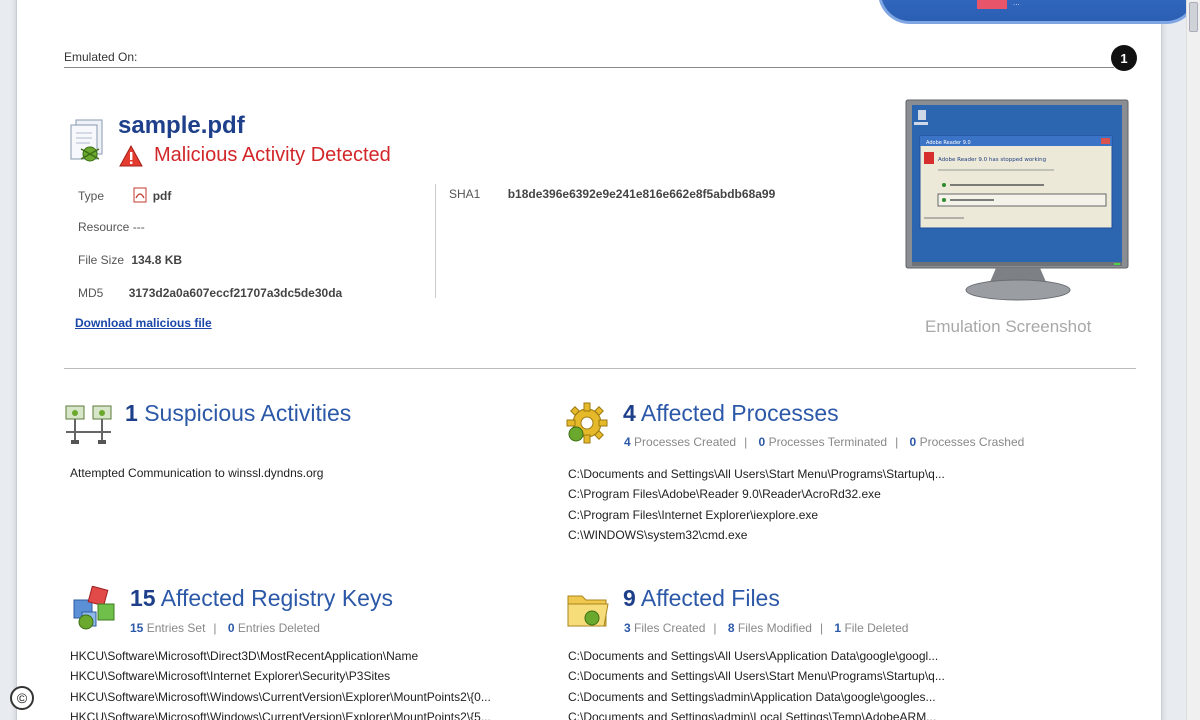  Describe the element at coordinates (101, 260) in the screenshot. I see `size-label: File Size` at that location.